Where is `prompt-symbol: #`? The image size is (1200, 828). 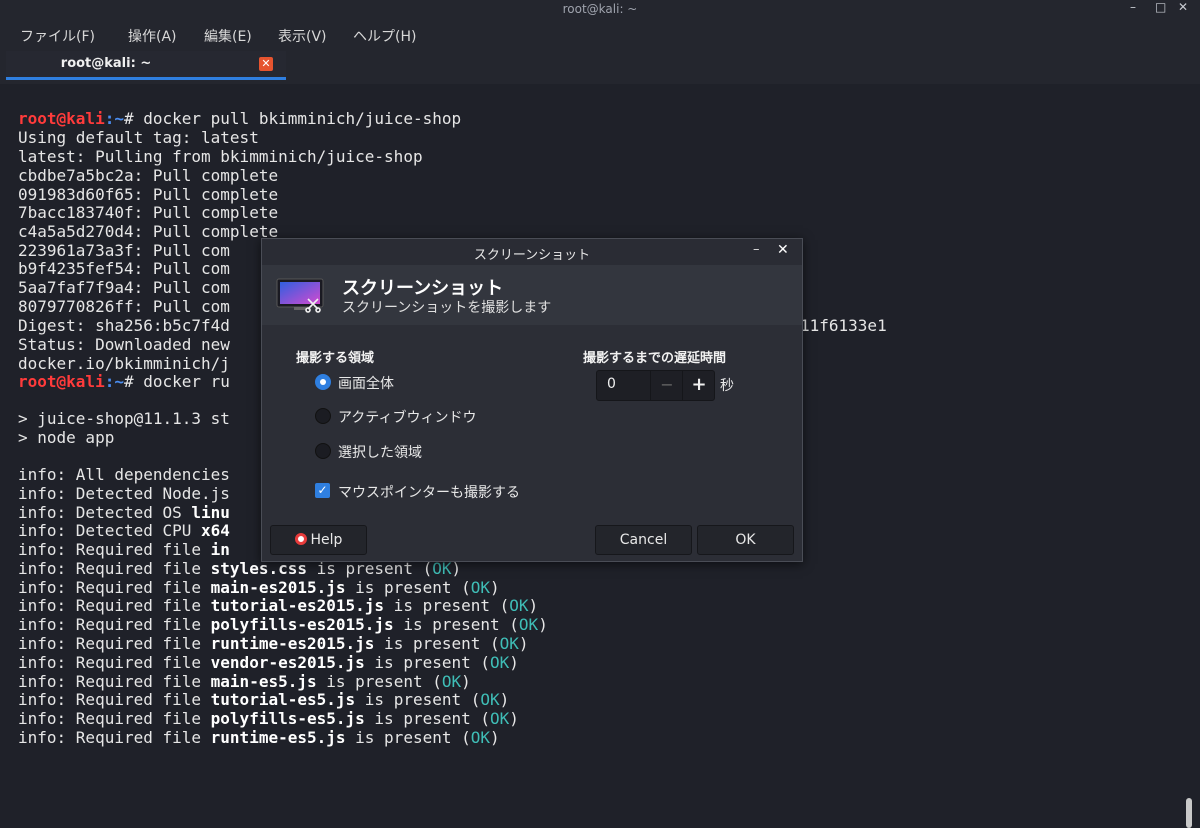
prompt-symbol: # is located at coordinates (133, 381).